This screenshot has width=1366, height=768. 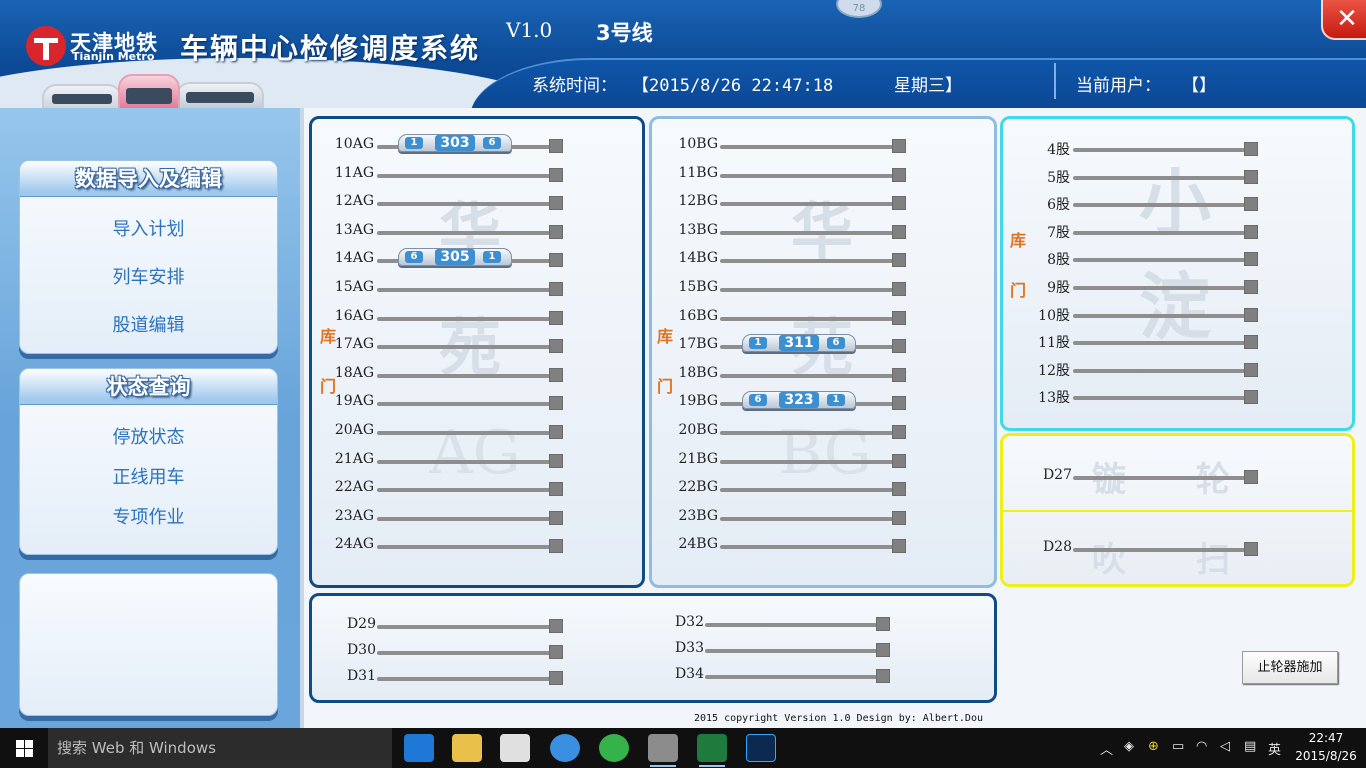 I want to click on sogou-icon, so click(x=565, y=748).